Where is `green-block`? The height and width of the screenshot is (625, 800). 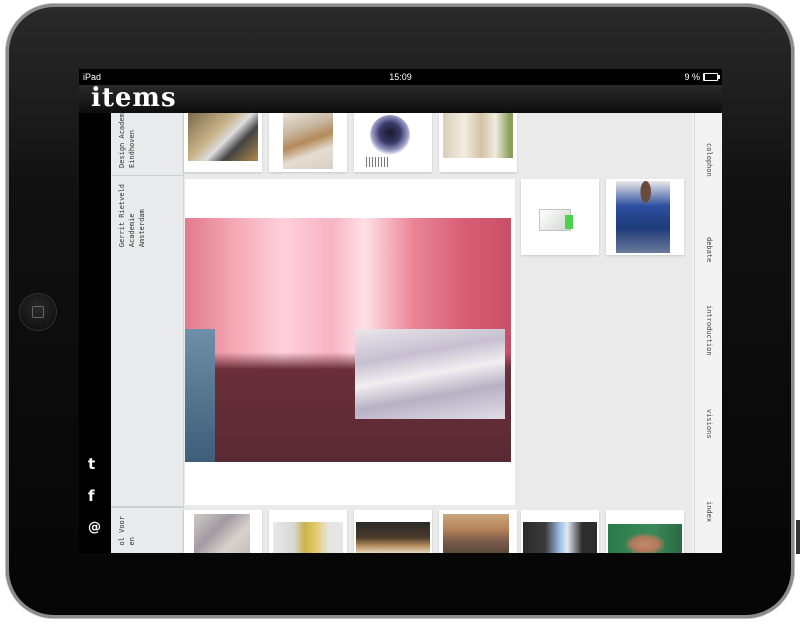 green-block is located at coordinates (569, 222).